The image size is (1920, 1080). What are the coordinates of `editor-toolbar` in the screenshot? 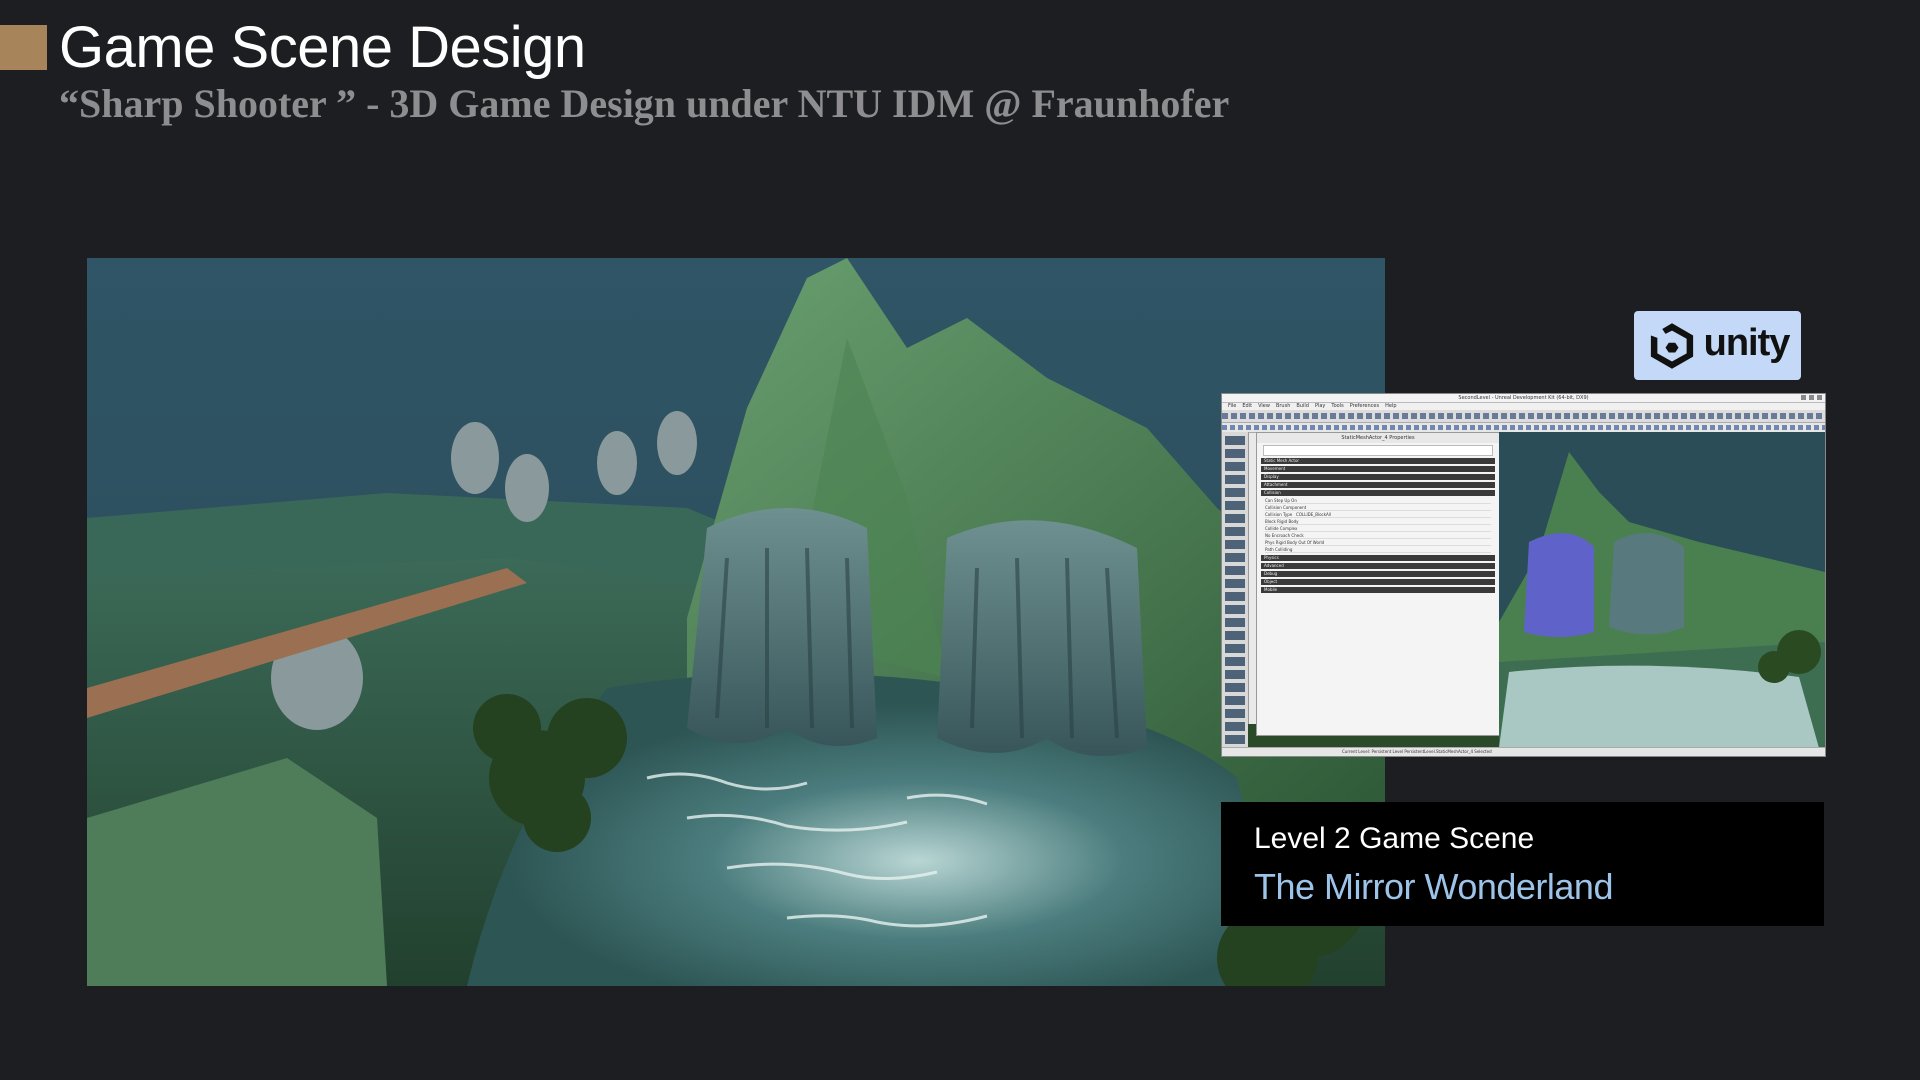 It's located at (1523, 416).